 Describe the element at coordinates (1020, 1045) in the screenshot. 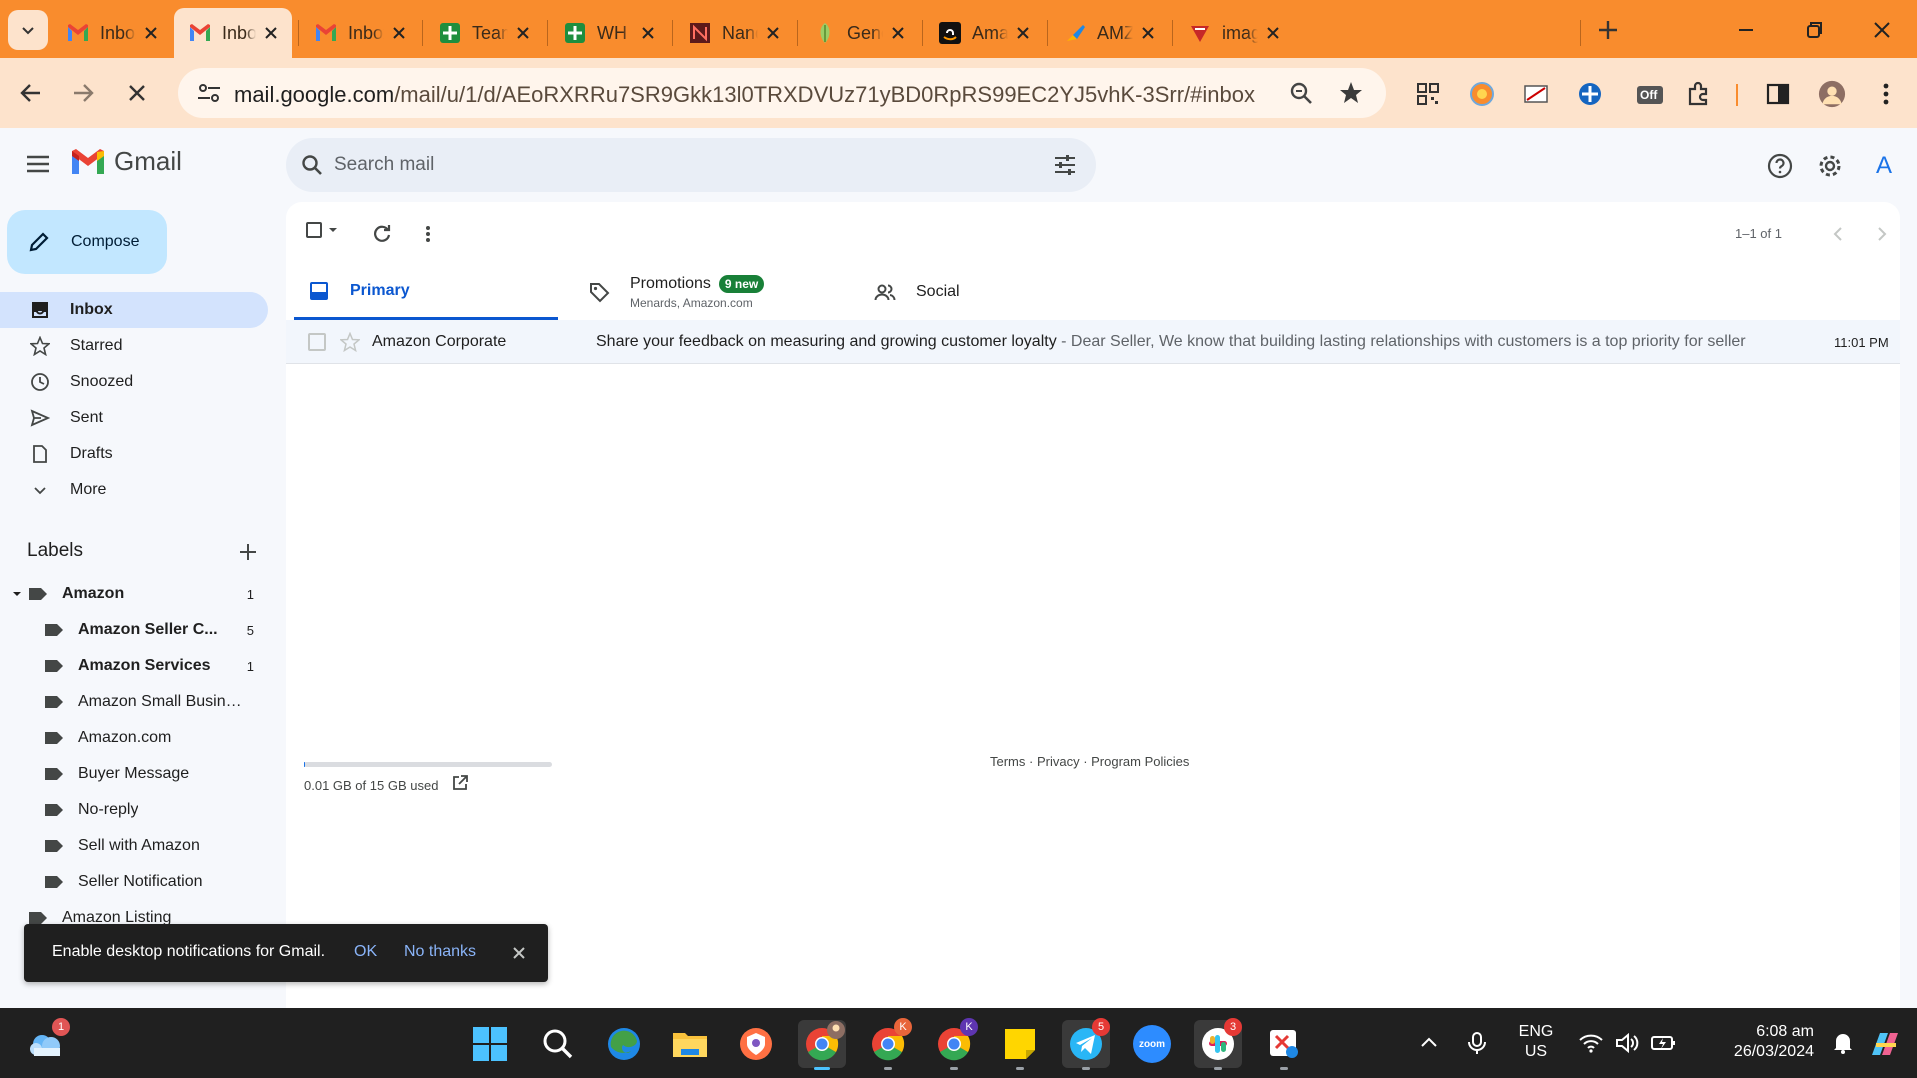

I see `sticky-notes-app` at that location.